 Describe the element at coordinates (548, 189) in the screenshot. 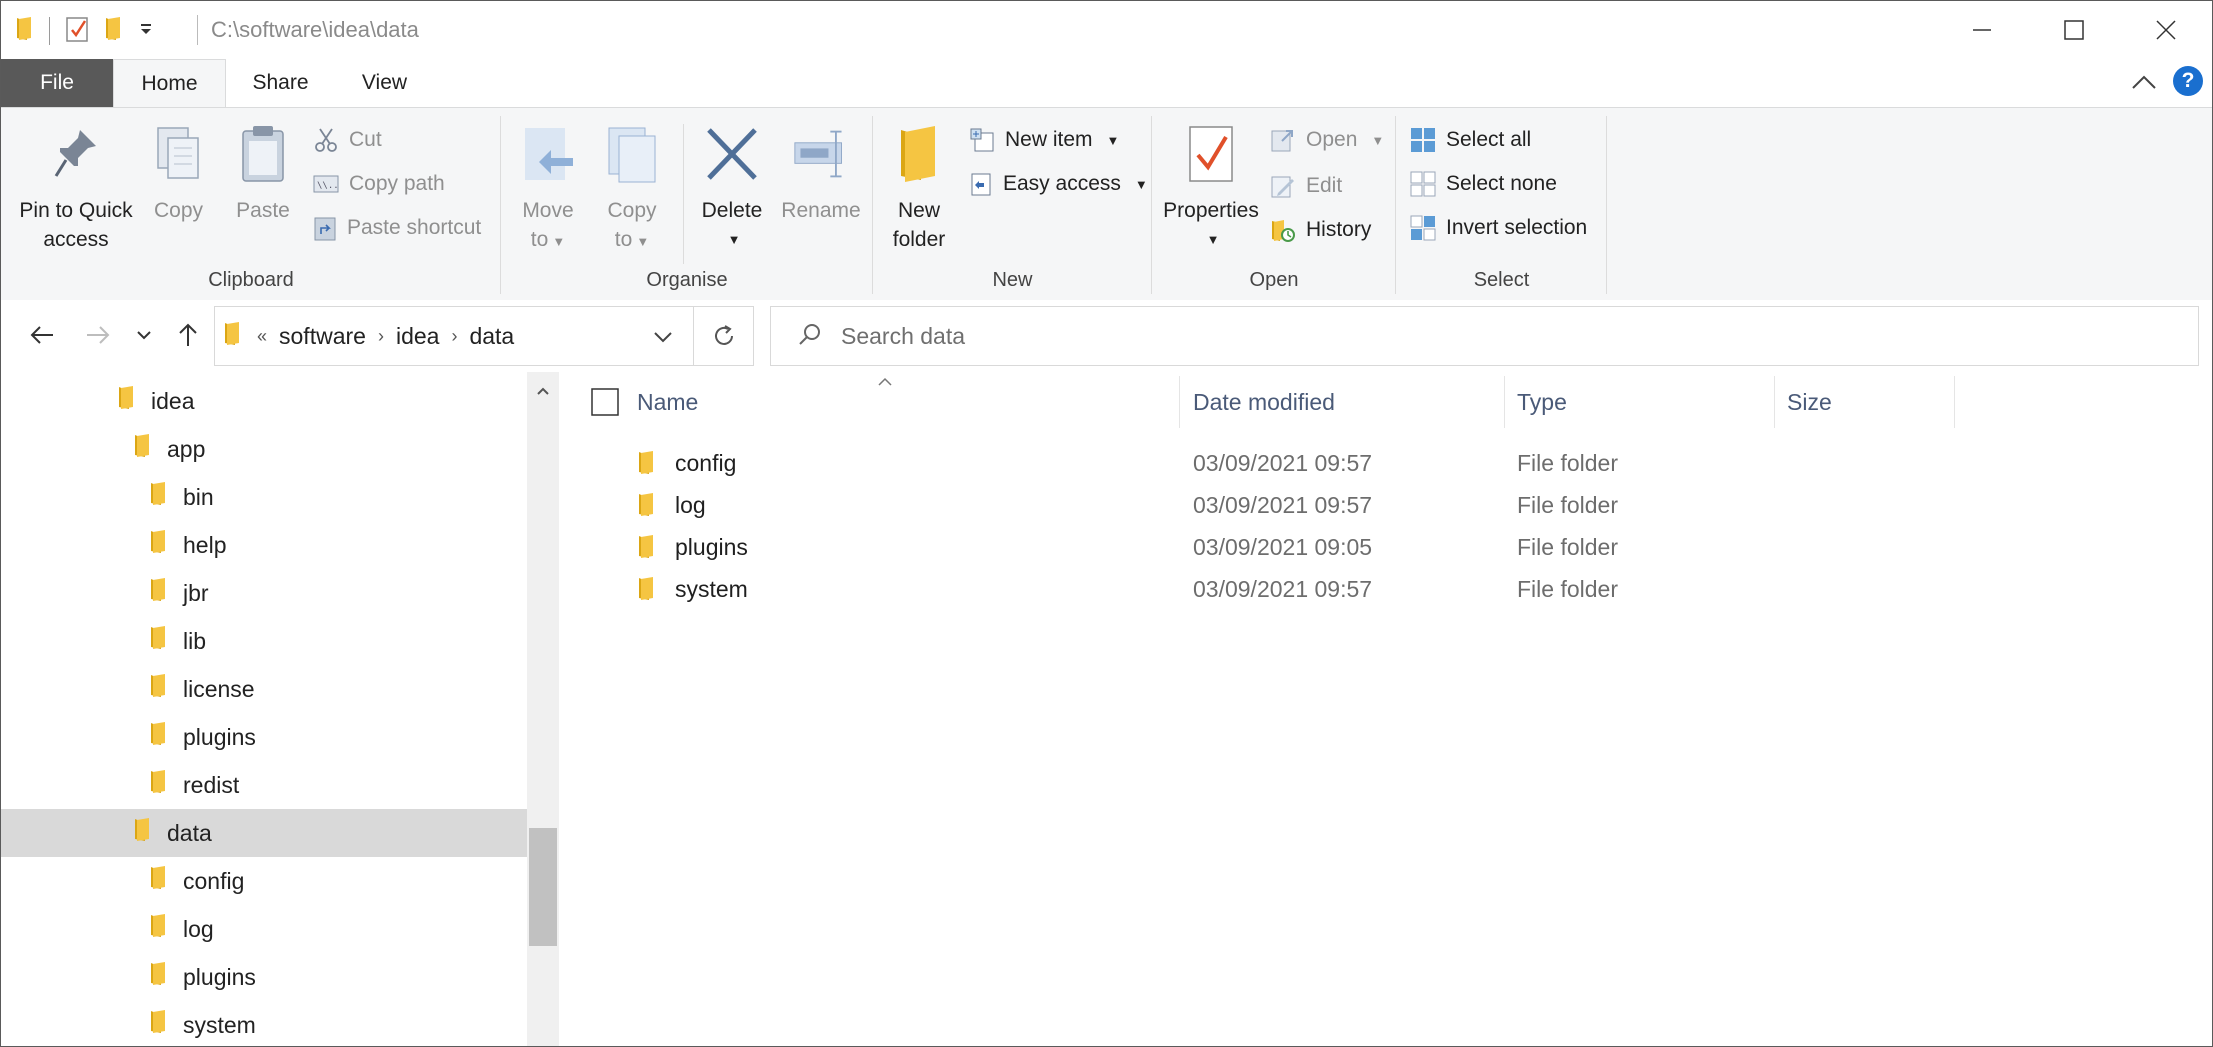

I see `move-to-button: Move to ▼` at that location.